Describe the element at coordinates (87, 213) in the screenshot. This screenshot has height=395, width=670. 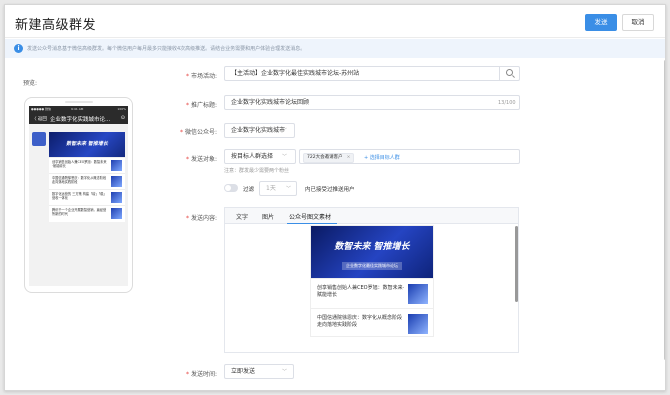
I see `list-item: 腾讯千一个企业开展数智营销，赢经营所新的时代` at that location.